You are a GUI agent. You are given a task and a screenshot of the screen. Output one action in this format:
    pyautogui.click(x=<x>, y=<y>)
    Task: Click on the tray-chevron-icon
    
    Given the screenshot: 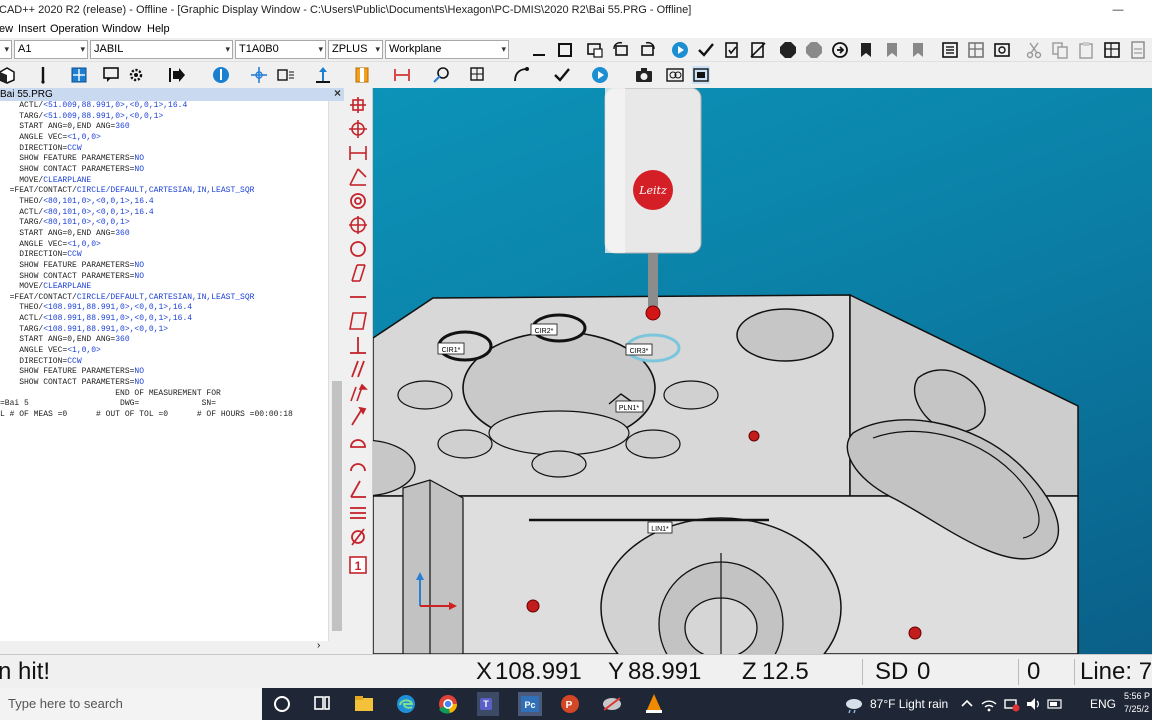 What is the action you would take?
    pyautogui.click(x=967, y=704)
    